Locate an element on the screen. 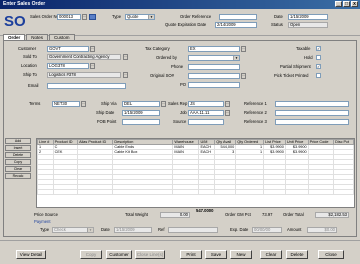 The width and height of the screenshot is (360, 264). navigate-icon is located at coordinates (92, 17).